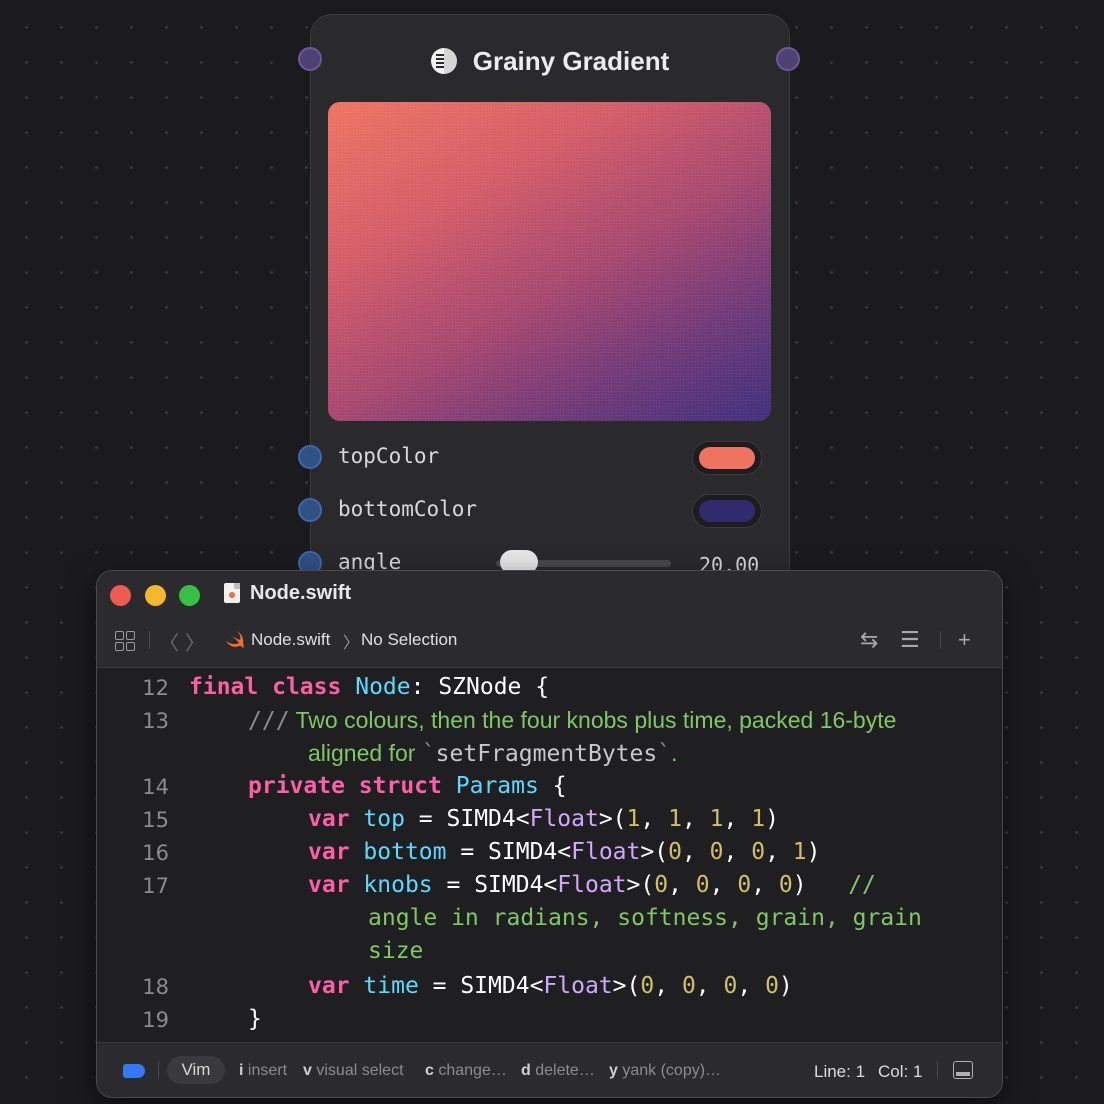 The width and height of the screenshot is (1104, 1104). Describe the element at coordinates (396, 951) in the screenshot. I see `code-line-17-wrap-2: size` at that location.